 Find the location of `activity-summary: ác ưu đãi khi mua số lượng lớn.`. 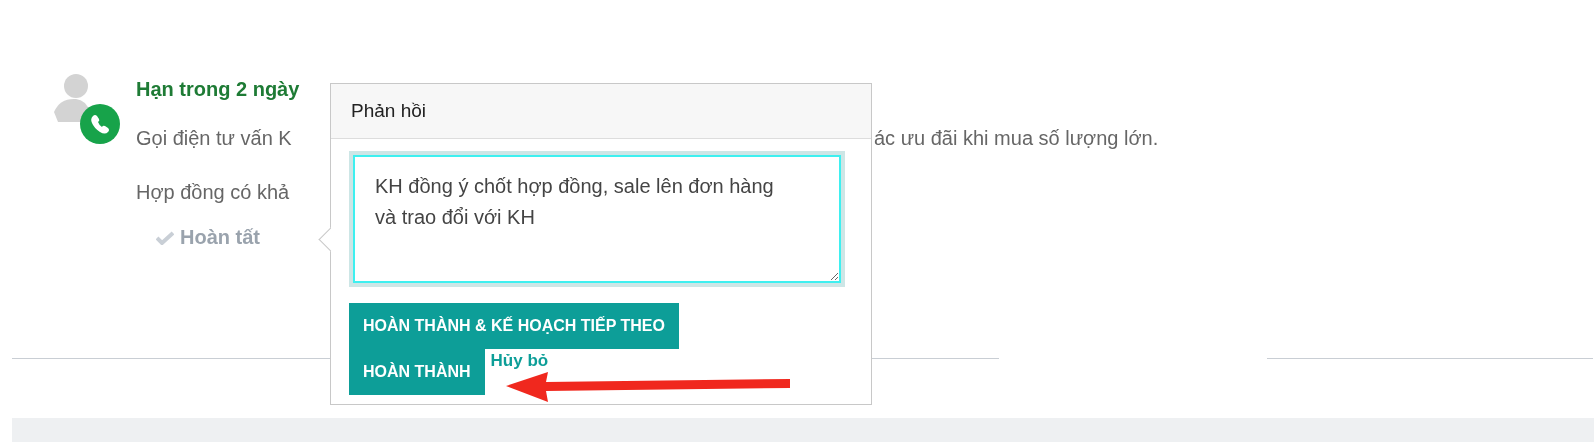

activity-summary: ác ưu đãi khi mua số lượng lớn. is located at coordinates (1016, 138).